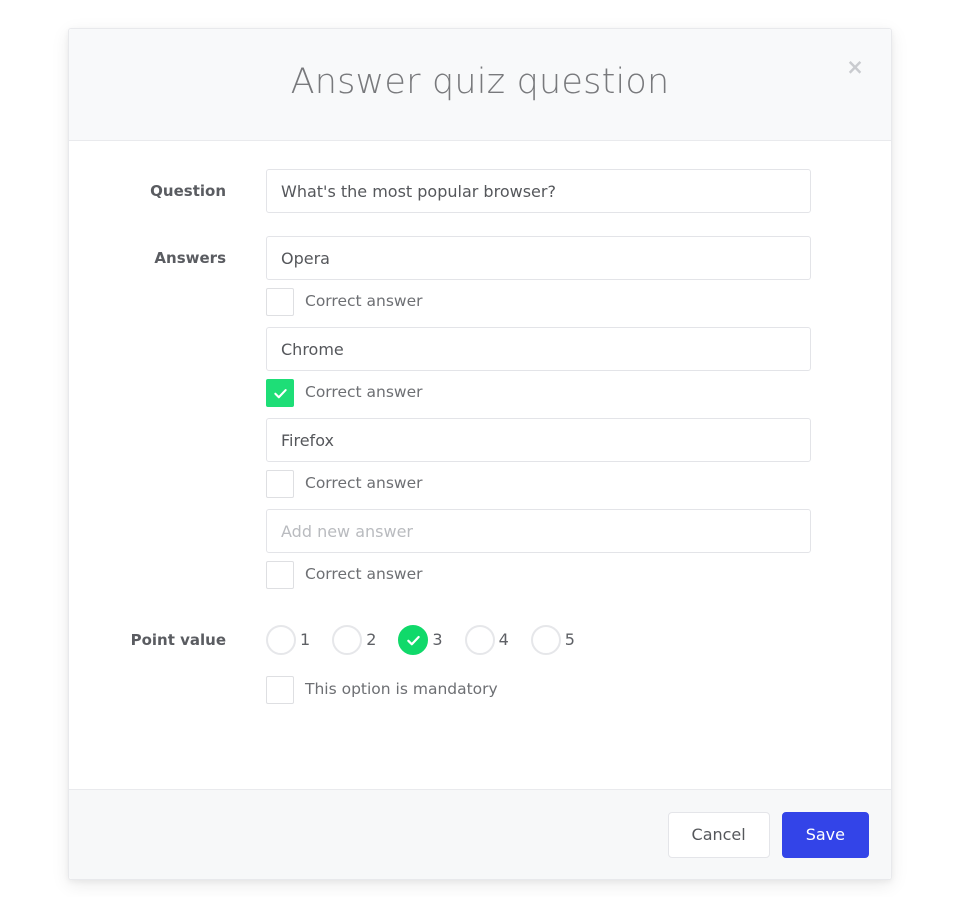  I want to click on point-value-control: 1 2 3 4 5 This option is mandatory, so click(578, 661).